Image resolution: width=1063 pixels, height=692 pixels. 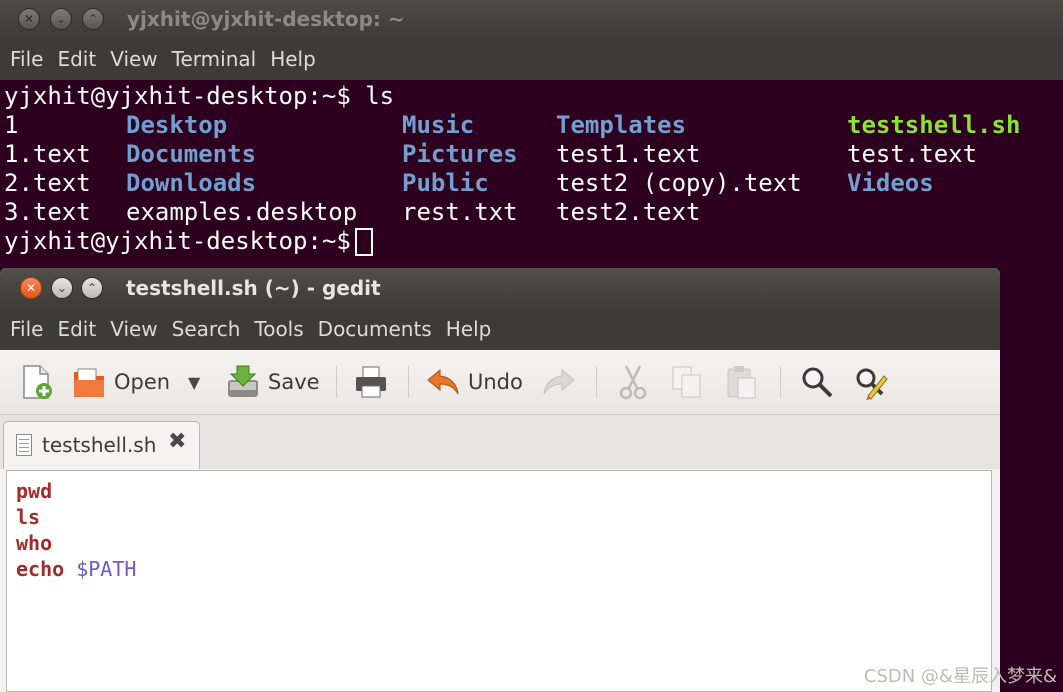 What do you see at coordinates (11, 125) in the screenshot?
I see `list-item: 1` at bounding box center [11, 125].